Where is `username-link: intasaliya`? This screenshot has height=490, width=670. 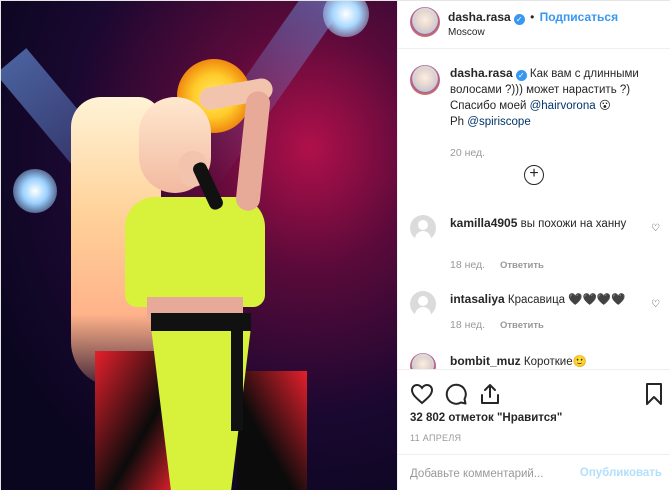
username-link: intasaliya is located at coordinates (477, 299).